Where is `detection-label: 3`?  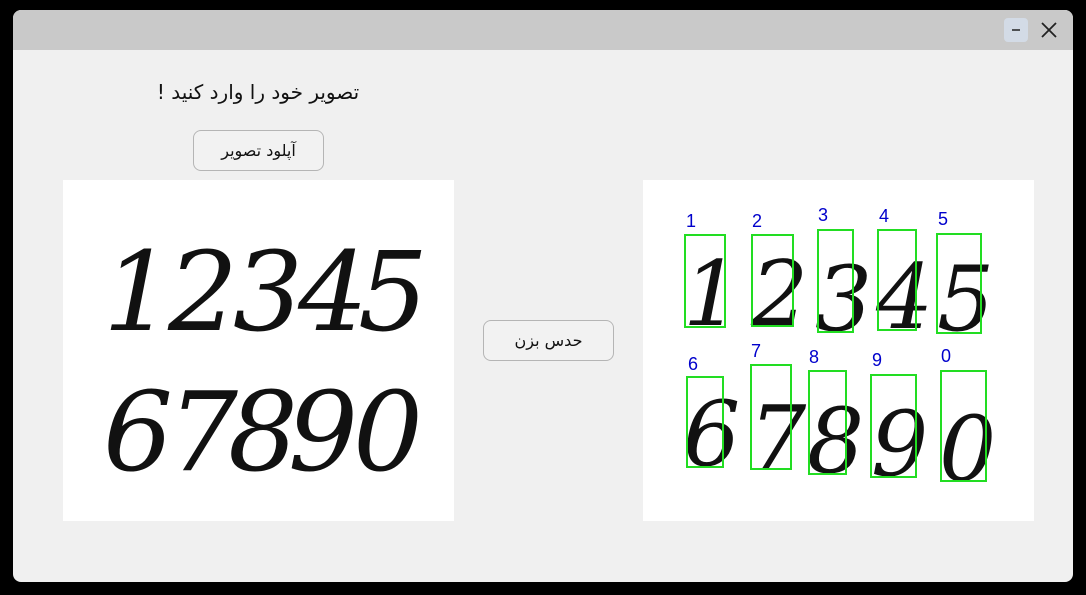 detection-label: 3 is located at coordinates (823, 215).